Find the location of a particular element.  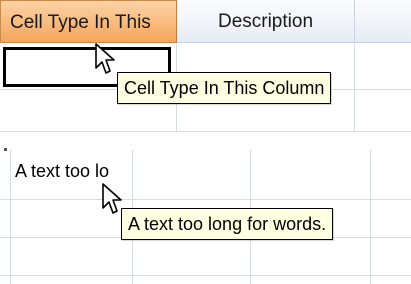

column-header-extra is located at coordinates (383, 21).